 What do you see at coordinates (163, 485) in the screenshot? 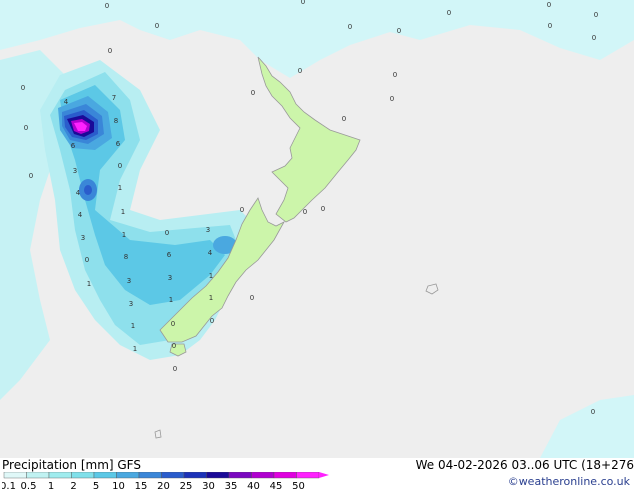
I see `legend-label: 20` at bounding box center [163, 485].